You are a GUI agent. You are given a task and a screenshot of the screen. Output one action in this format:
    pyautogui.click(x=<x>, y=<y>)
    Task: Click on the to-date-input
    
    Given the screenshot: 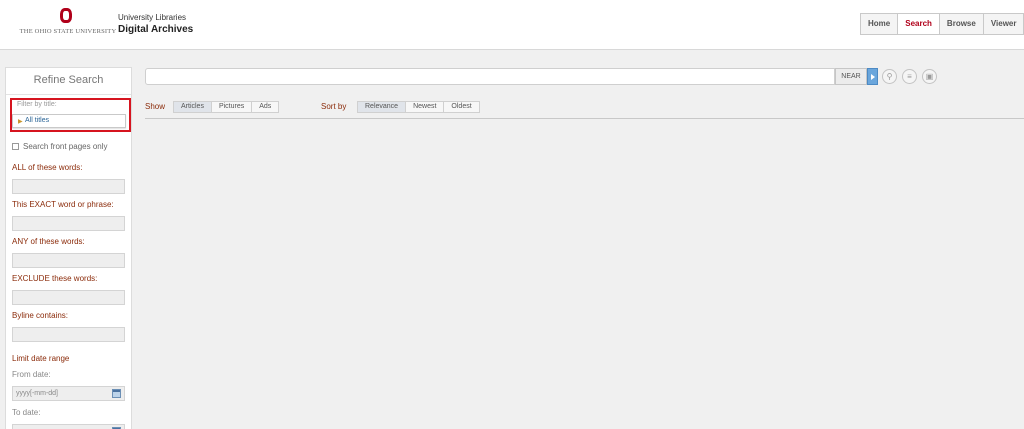 What is the action you would take?
    pyautogui.click(x=68, y=426)
    